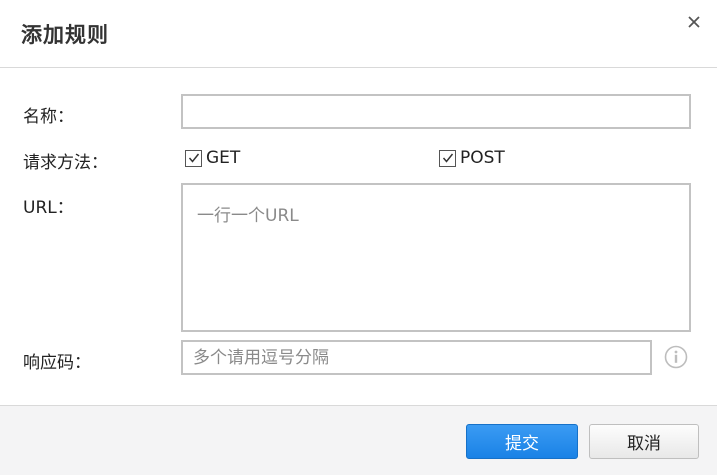 Image resolution: width=717 pixels, height=475 pixels. What do you see at coordinates (65, 35) in the screenshot?
I see `dialog-title: 添加规则` at bounding box center [65, 35].